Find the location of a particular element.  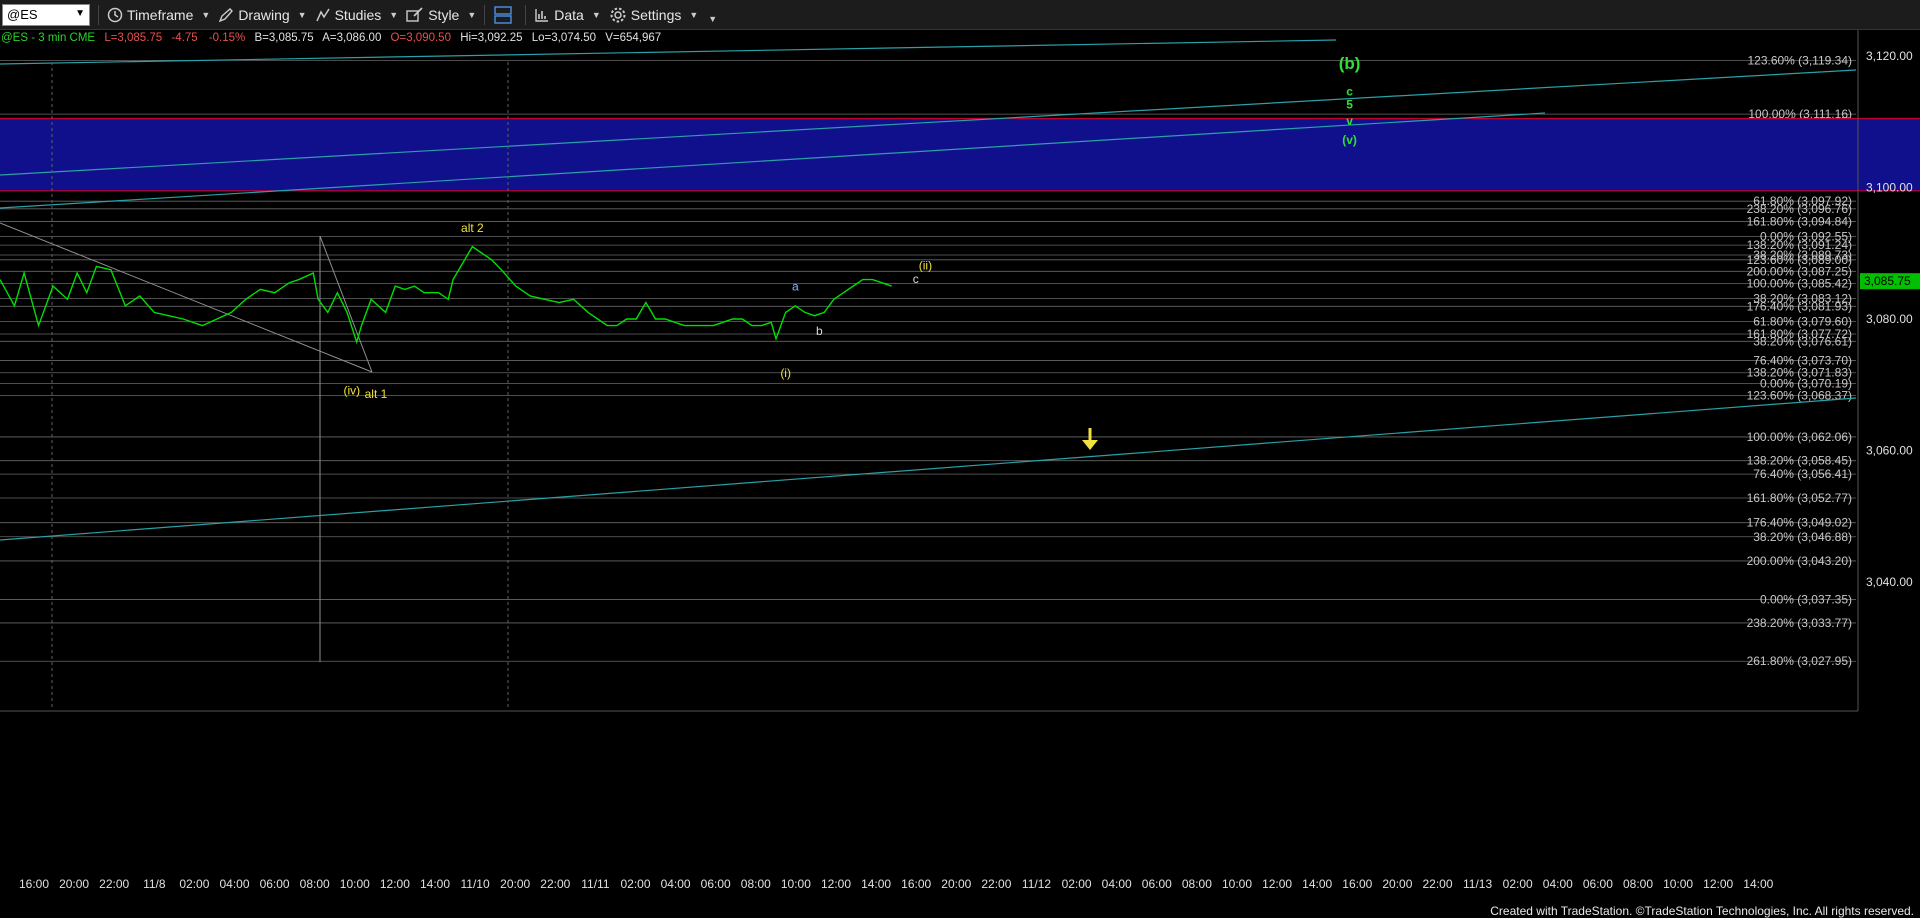

layout-button is located at coordinates (505, 15).